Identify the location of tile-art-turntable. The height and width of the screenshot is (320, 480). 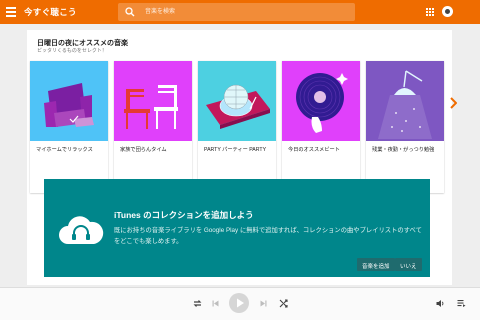
(237, 101).